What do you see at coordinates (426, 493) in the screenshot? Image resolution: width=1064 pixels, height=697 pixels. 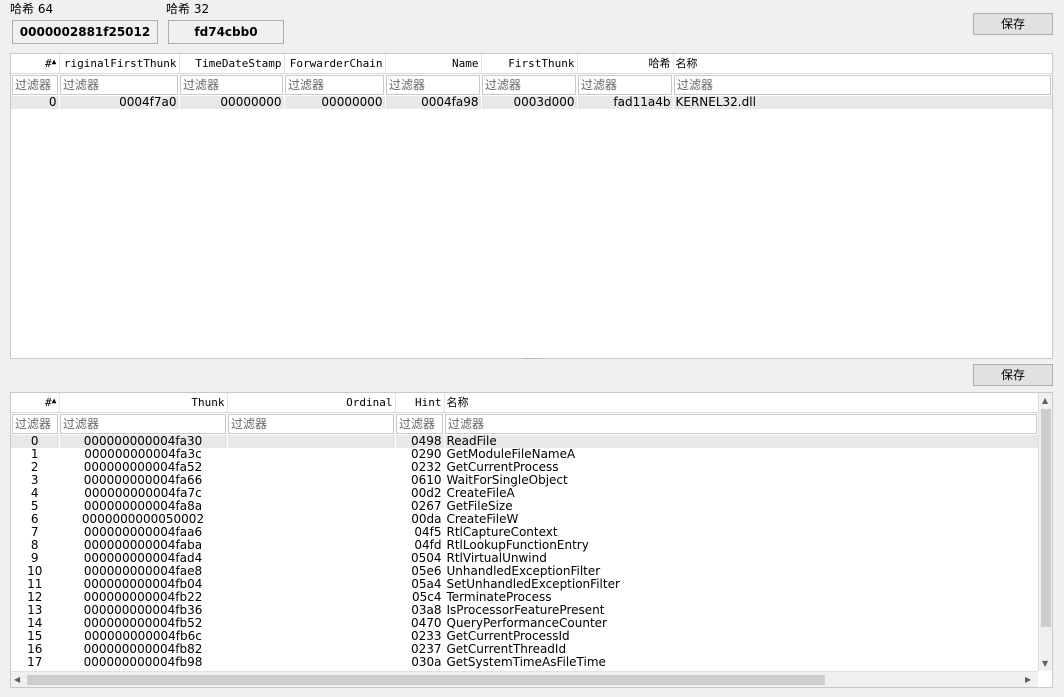 I see `table-cell-hint: 00d2` at bounding box center [426, 493].